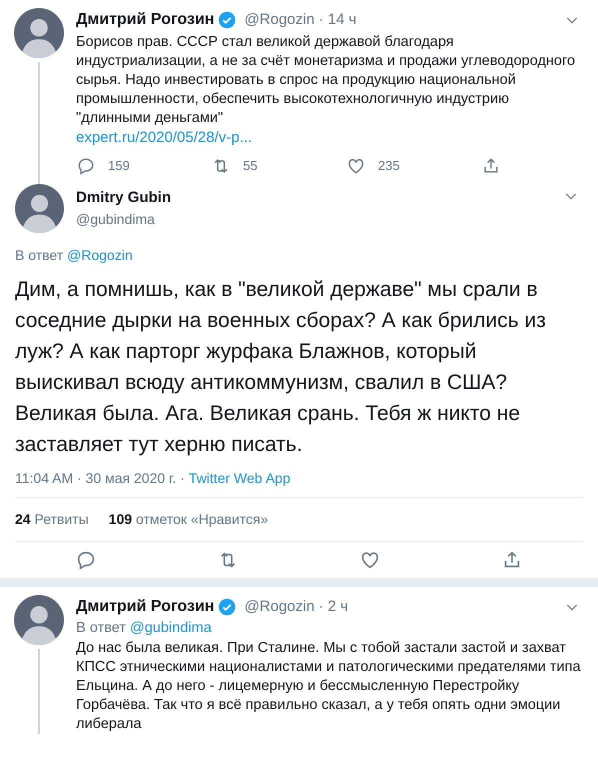  I want to click on mention-link: @Rogozin, so click(100, 255).